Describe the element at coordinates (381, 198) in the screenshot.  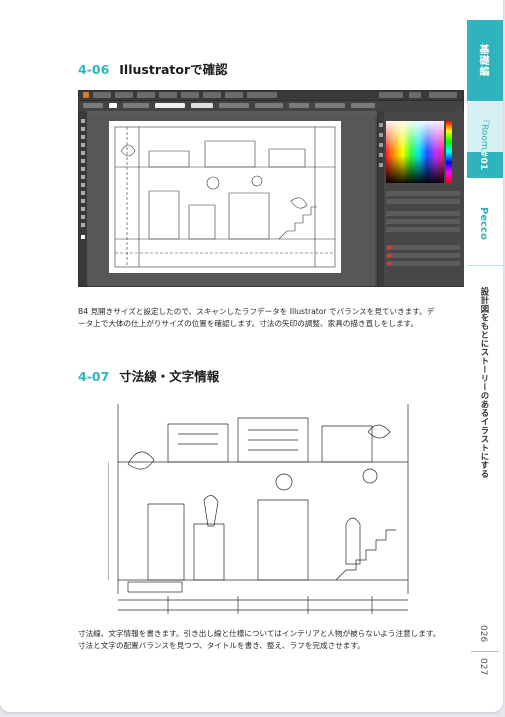
I see `panel-icons` at that location.